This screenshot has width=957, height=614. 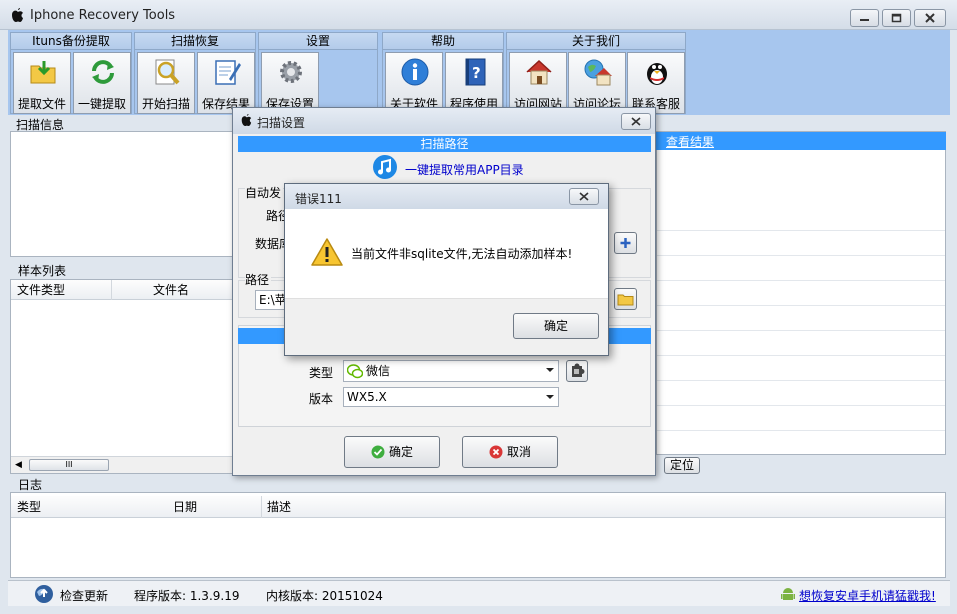 What do you see at coordinates (446, 269) in the screenshot?
I see `error-dialog: 错误111 当前文件非sqlite文件,无法自动添加样本! 确定` at bounding box center [446, 269].